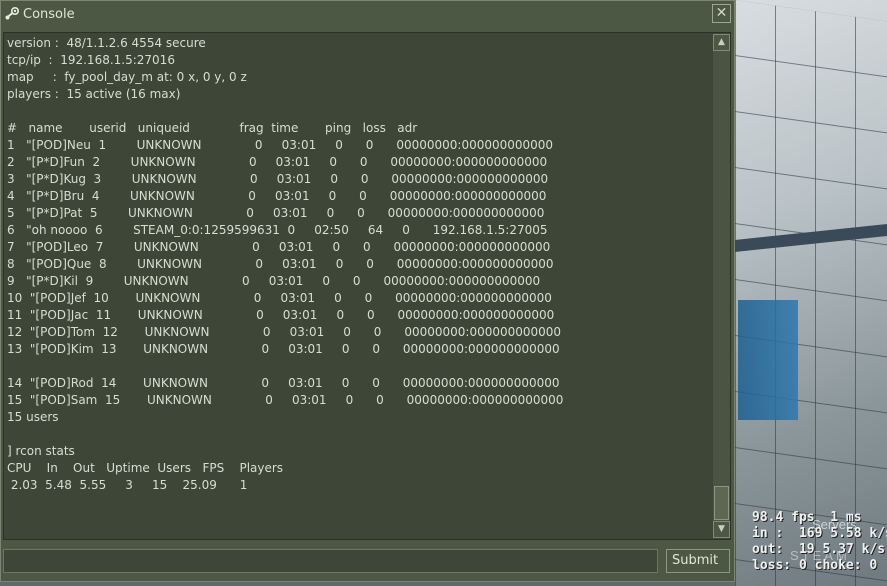 The height and width of the screenshot is (586, 887). Describe the element at coordinates (127, 485) in the screenshot. I see `console-line: 2.03 5.48 5.55 3 15 25.09 1` at that location.